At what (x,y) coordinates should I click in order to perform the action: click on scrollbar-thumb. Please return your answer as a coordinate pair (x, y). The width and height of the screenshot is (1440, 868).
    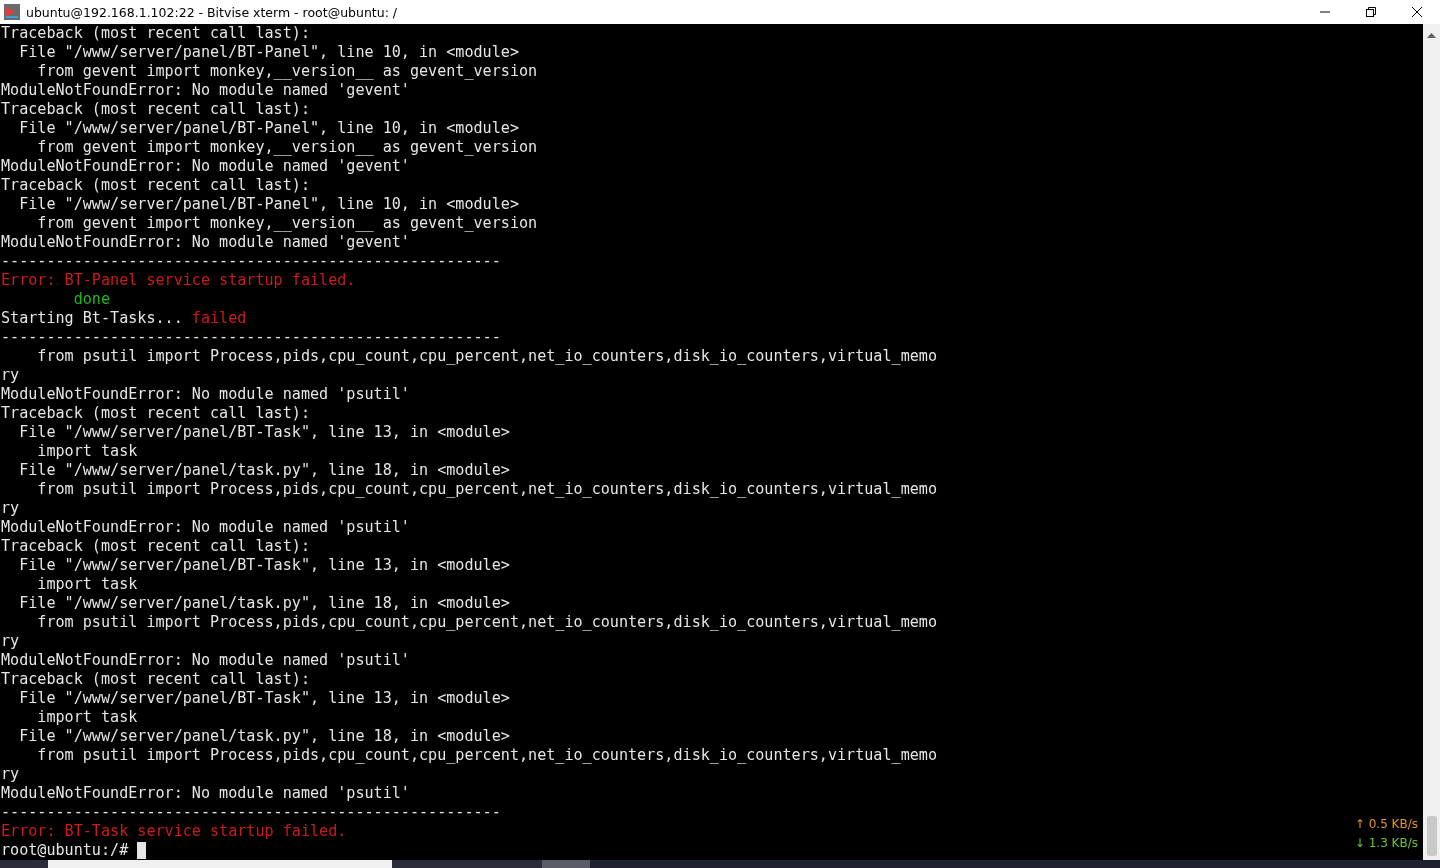
    Looking at the image, I should click on (1431, 836).